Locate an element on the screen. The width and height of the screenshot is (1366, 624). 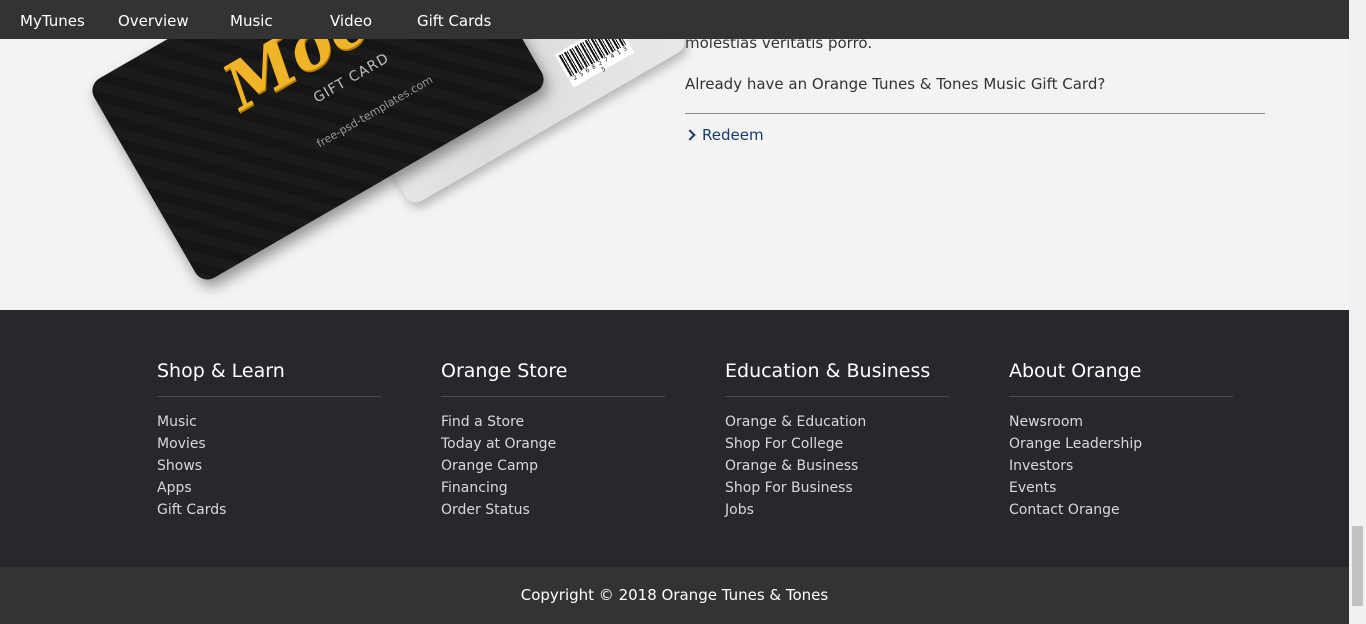
footer-link-orange-camp: Orange Camp is located at coordinates (489, 466).